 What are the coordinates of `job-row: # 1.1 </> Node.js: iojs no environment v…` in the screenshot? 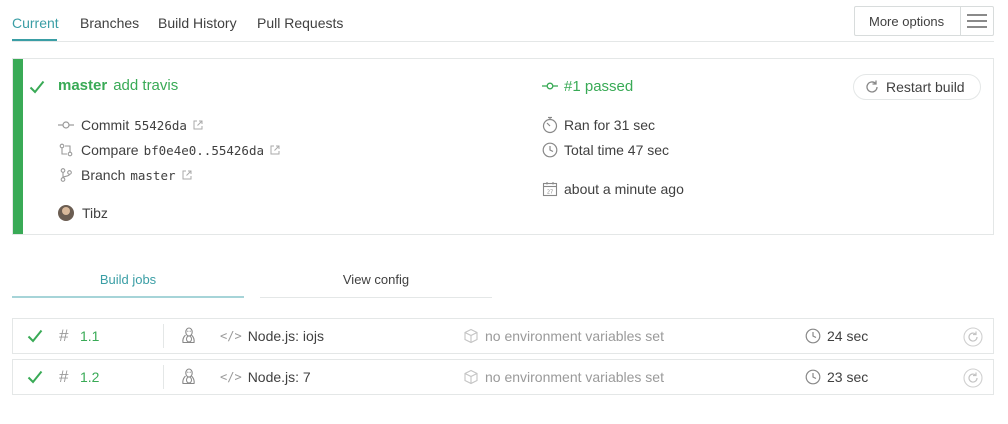 It's located at (503, 336).